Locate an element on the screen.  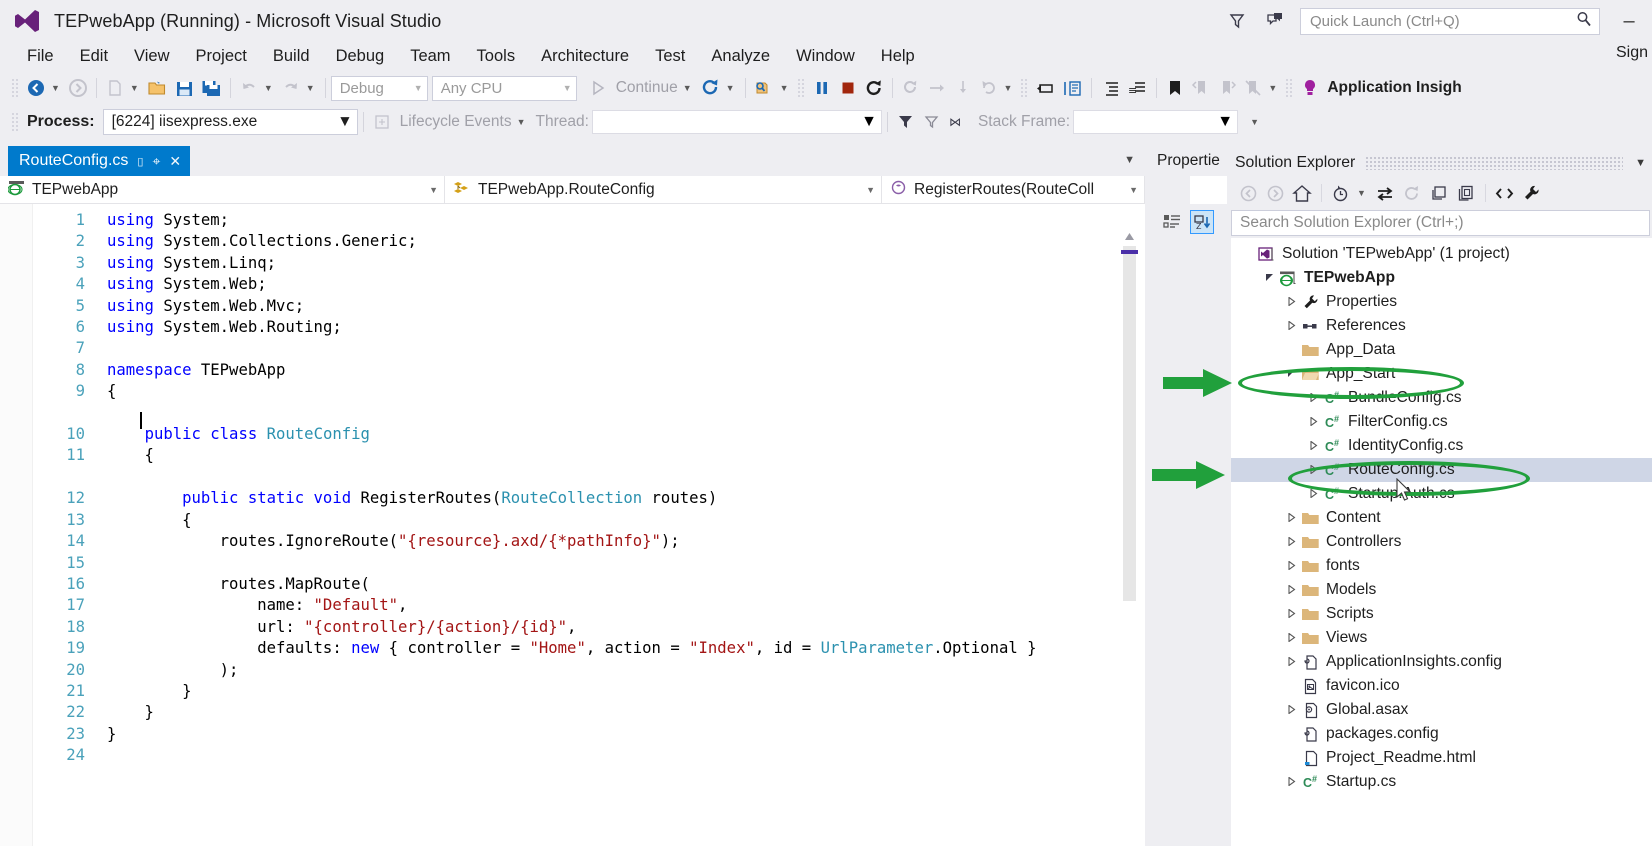
collapse-all-icon is located at coordinates (1439, 193).